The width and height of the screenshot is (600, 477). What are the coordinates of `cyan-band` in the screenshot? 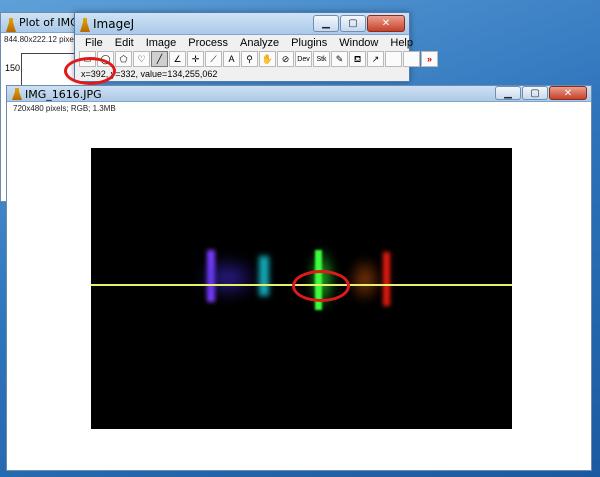 It's located at (264, 276).